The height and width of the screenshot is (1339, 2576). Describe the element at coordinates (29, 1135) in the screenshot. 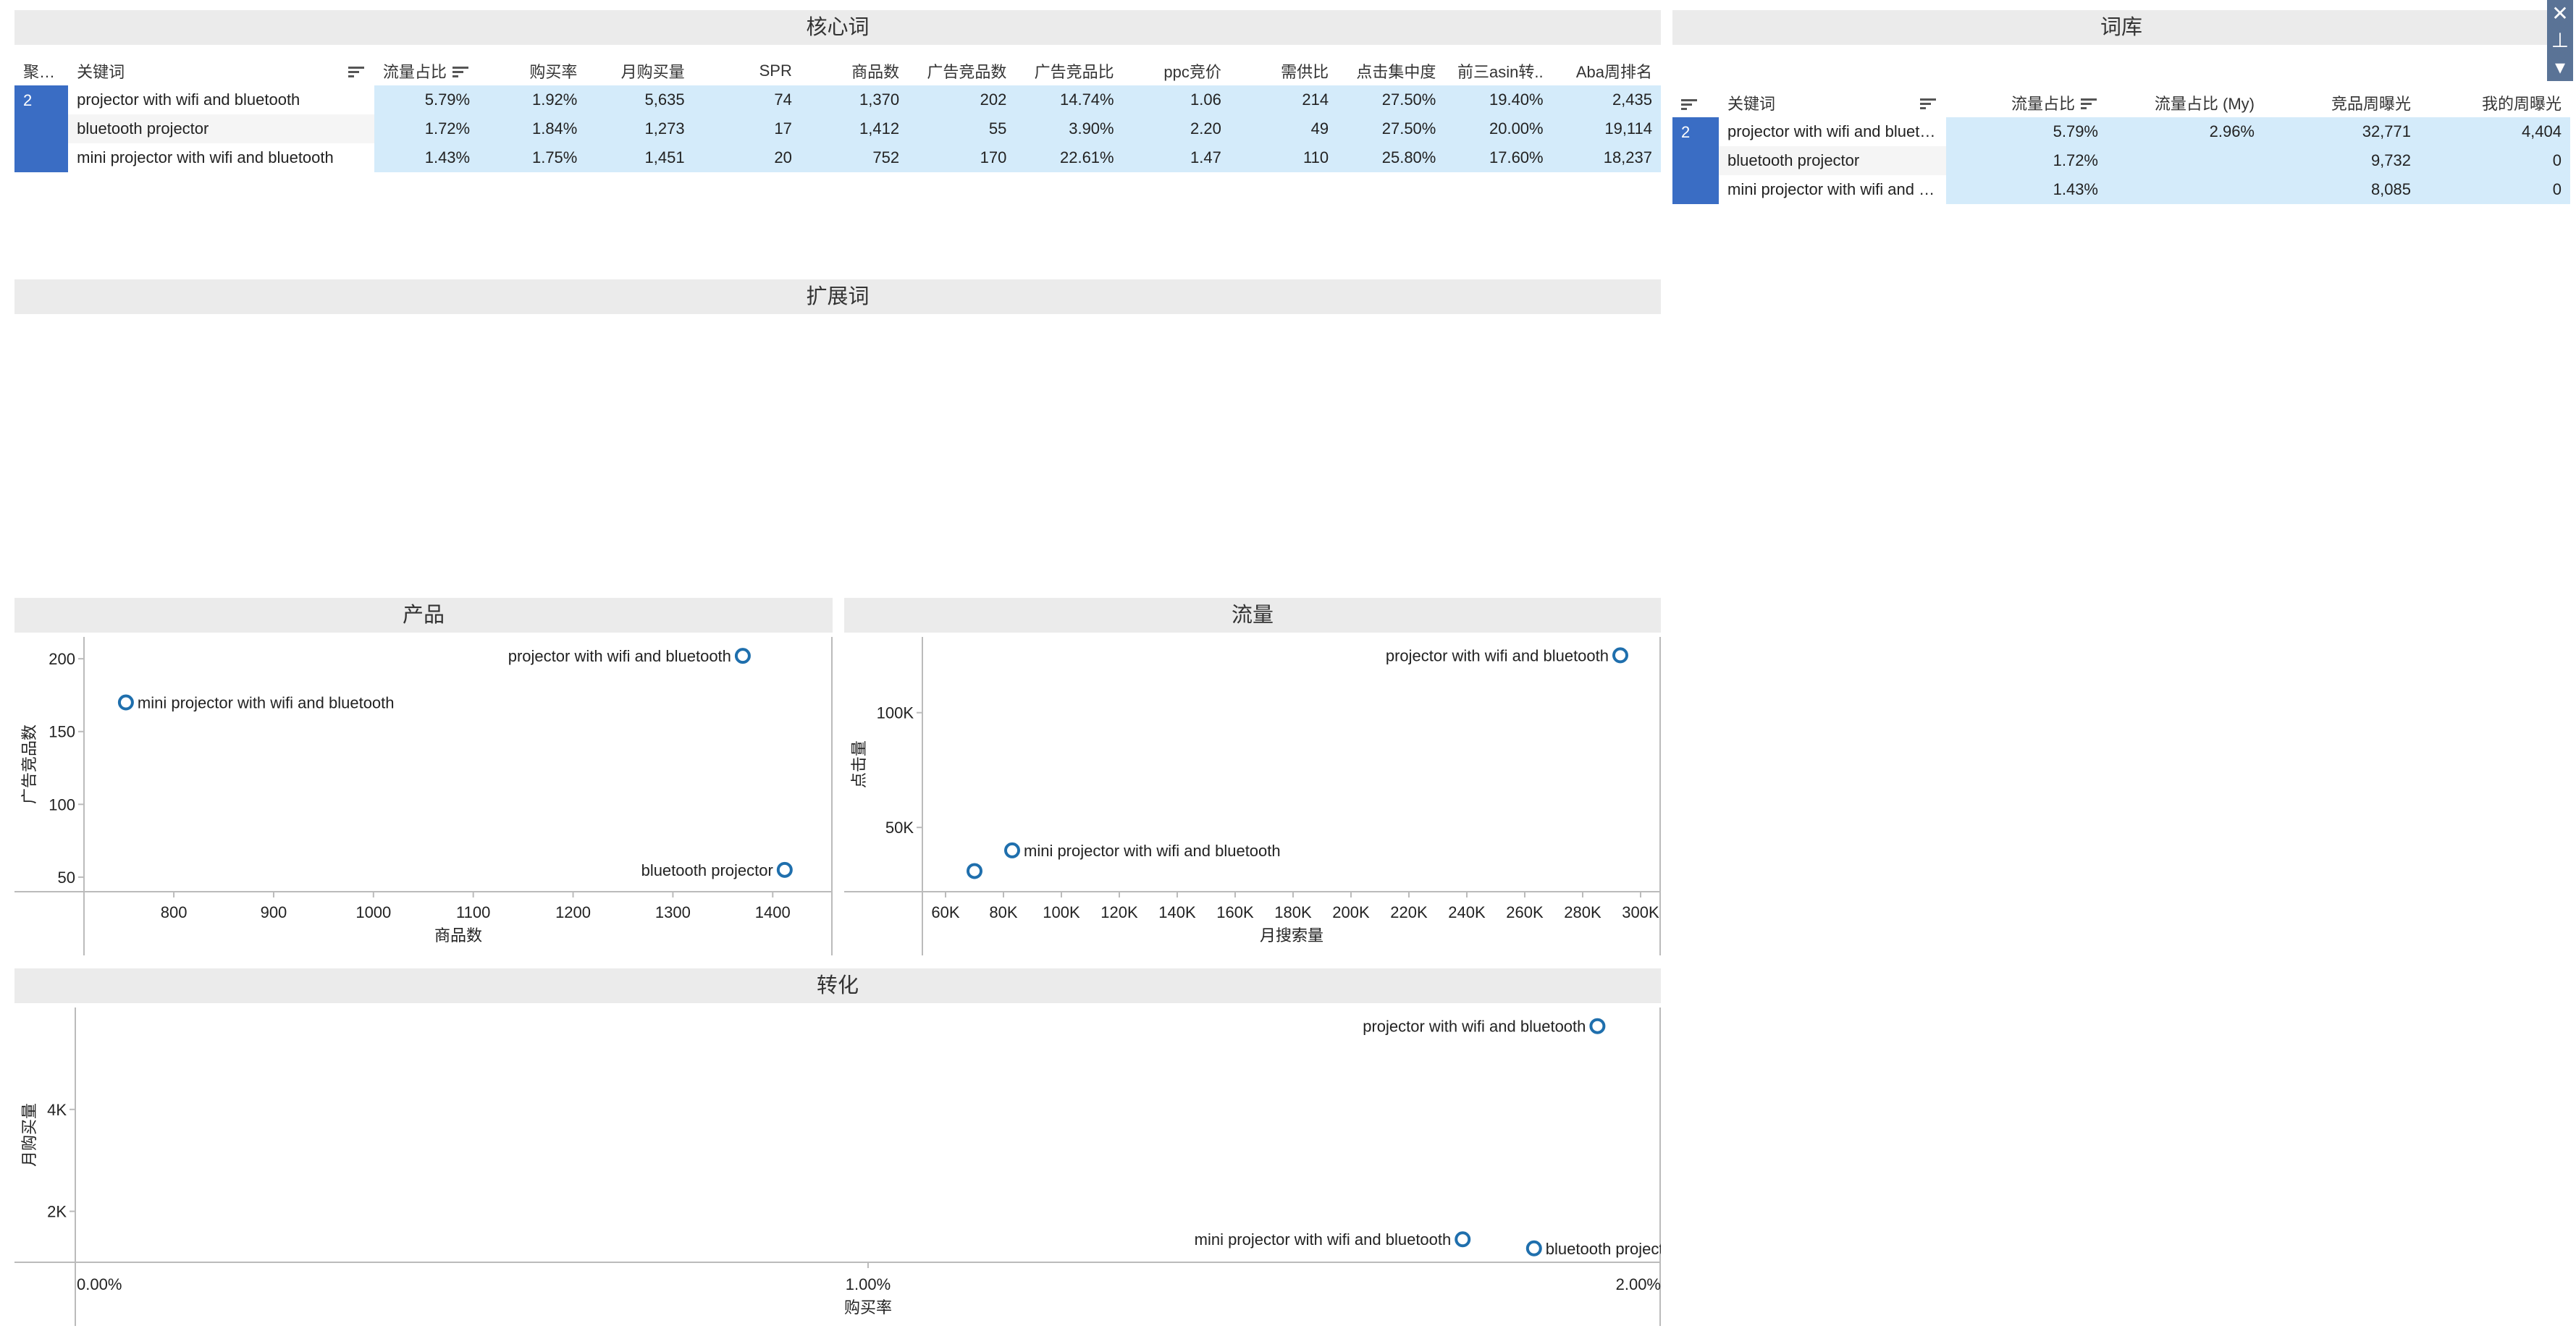

I see `y-axis-label: 月购买量` at that location.